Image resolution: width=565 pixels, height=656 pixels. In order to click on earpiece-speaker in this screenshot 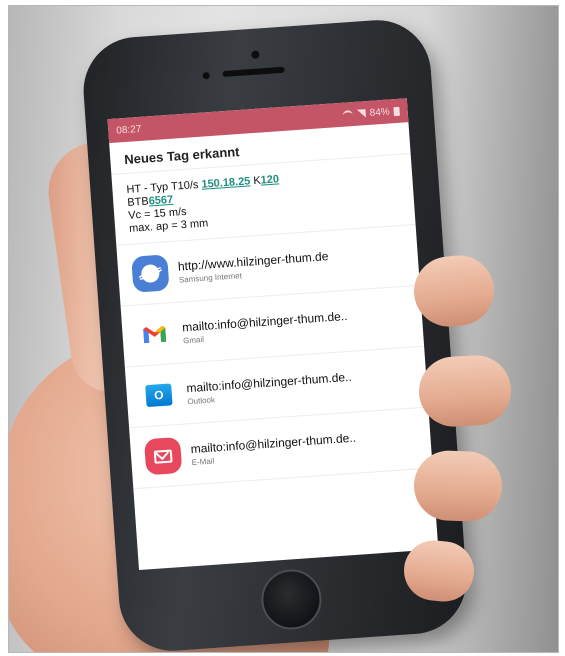, I will do `click(253, 72)`.